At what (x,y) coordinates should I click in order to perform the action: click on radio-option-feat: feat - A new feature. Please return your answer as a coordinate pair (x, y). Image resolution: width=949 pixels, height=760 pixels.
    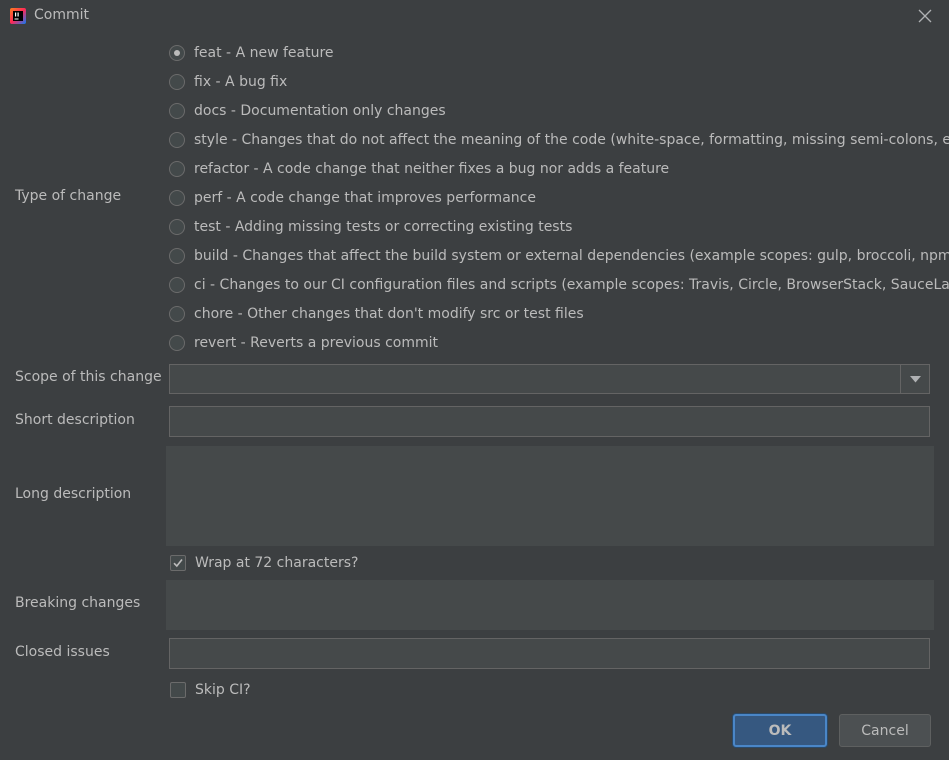
    Looking at the image, I should click on (251, 53).